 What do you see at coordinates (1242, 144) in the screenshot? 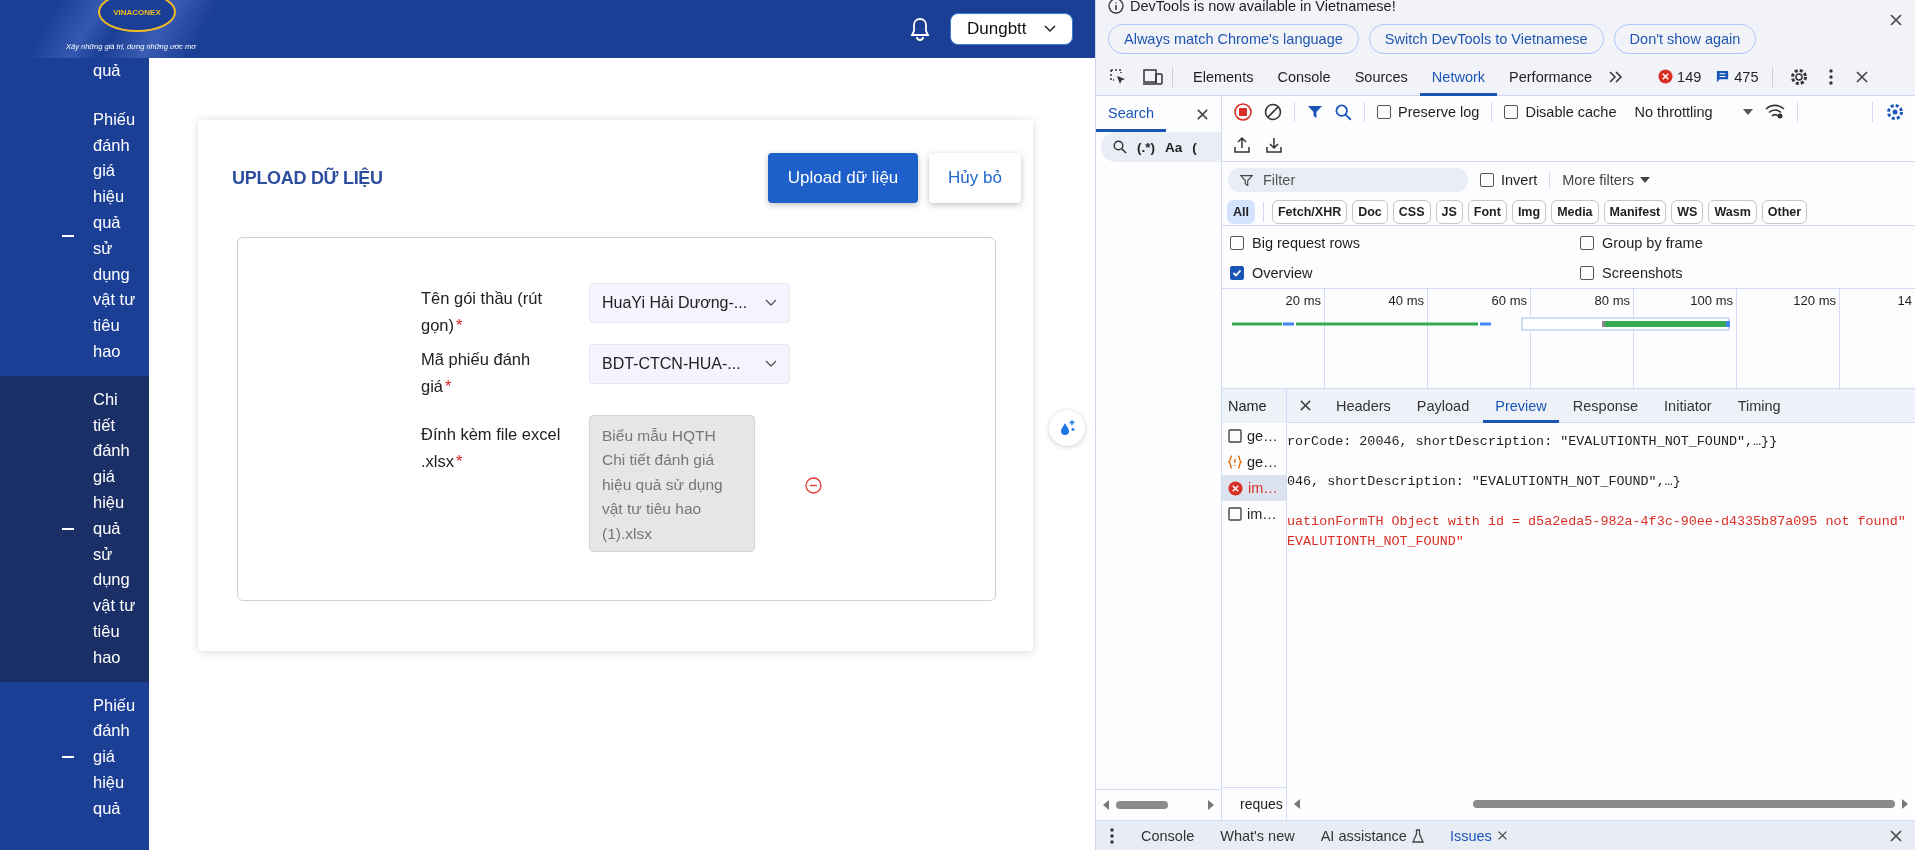
I see `upload-icon` at bounding box center [1242, 144].